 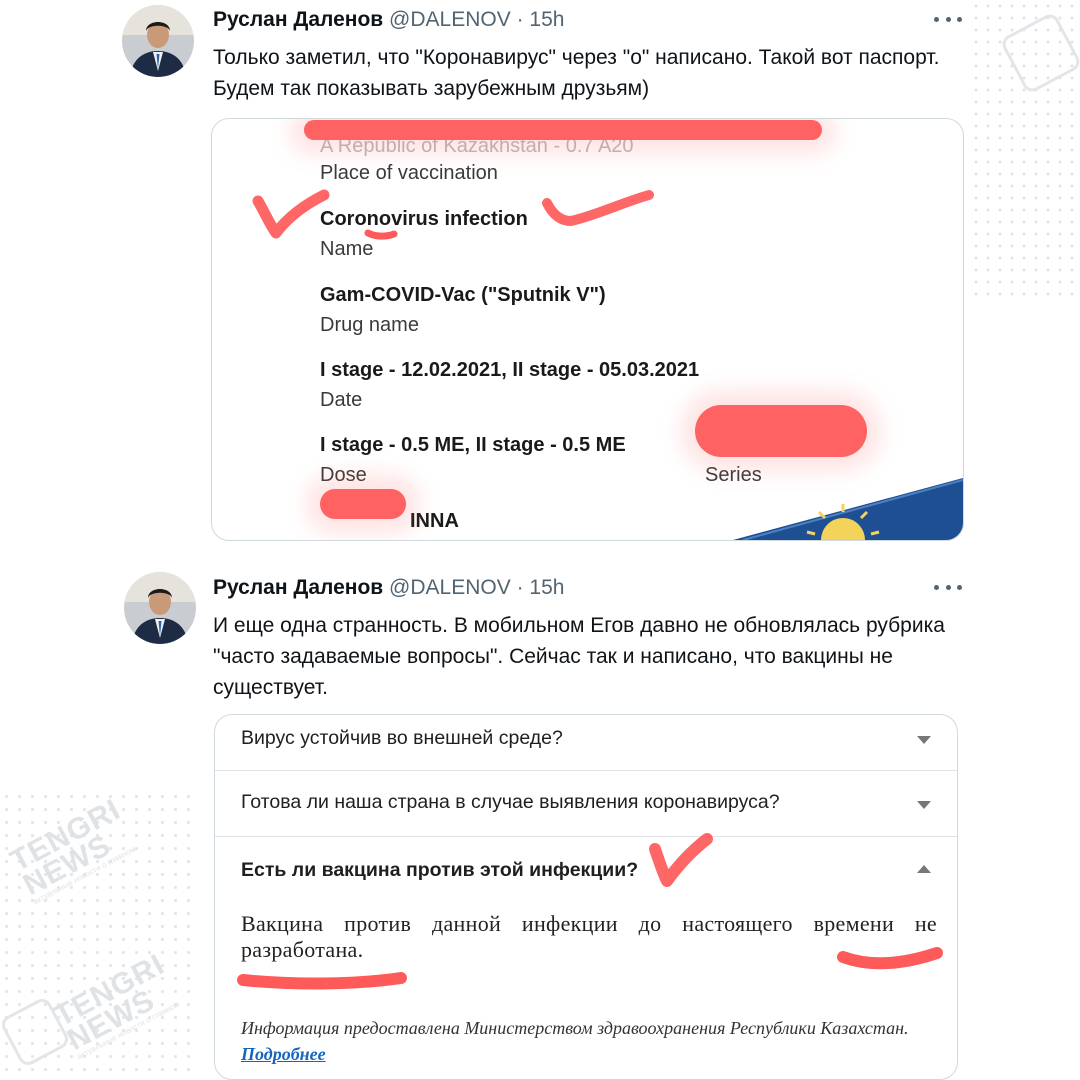 I want to click on doc-field-label: Drug name, so click(x=369, y=325).